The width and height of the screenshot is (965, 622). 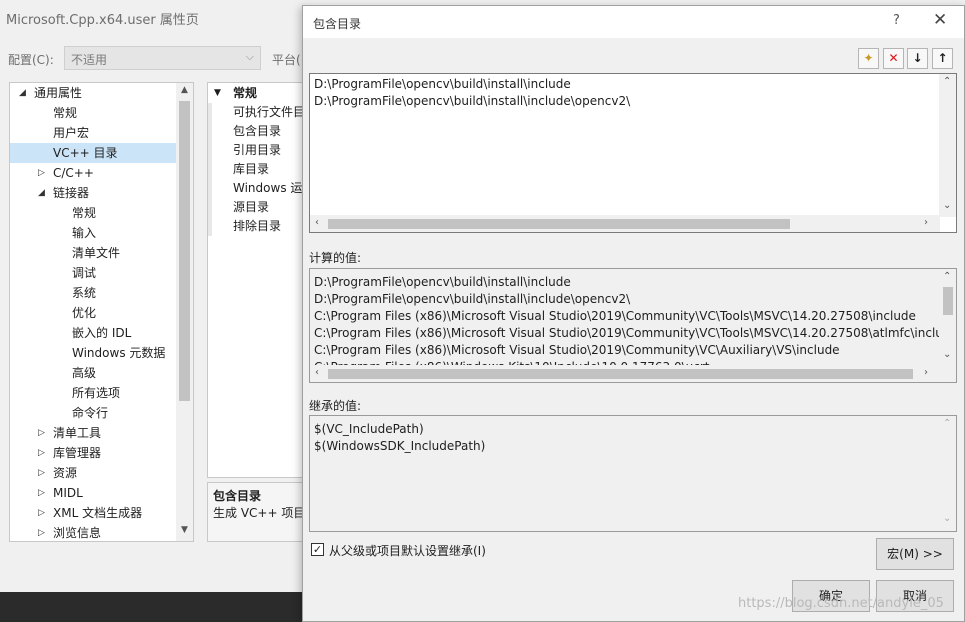 I want to click on tree-item: ▷ MIDL, so click(x=93, y=493).